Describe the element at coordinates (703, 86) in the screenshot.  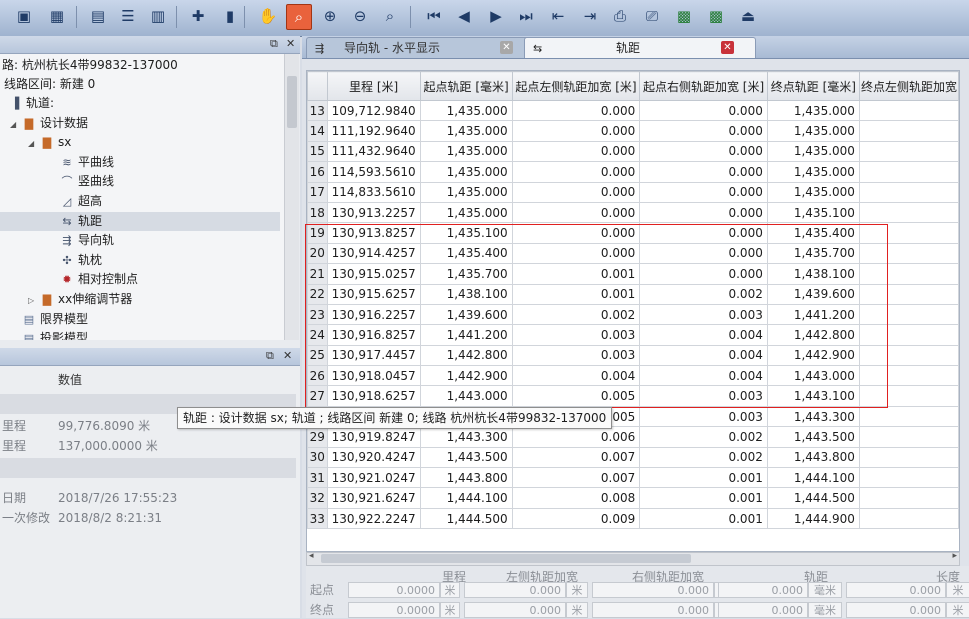
I see `column-header: 起点右侧轨距加宽 [米]` at that location.